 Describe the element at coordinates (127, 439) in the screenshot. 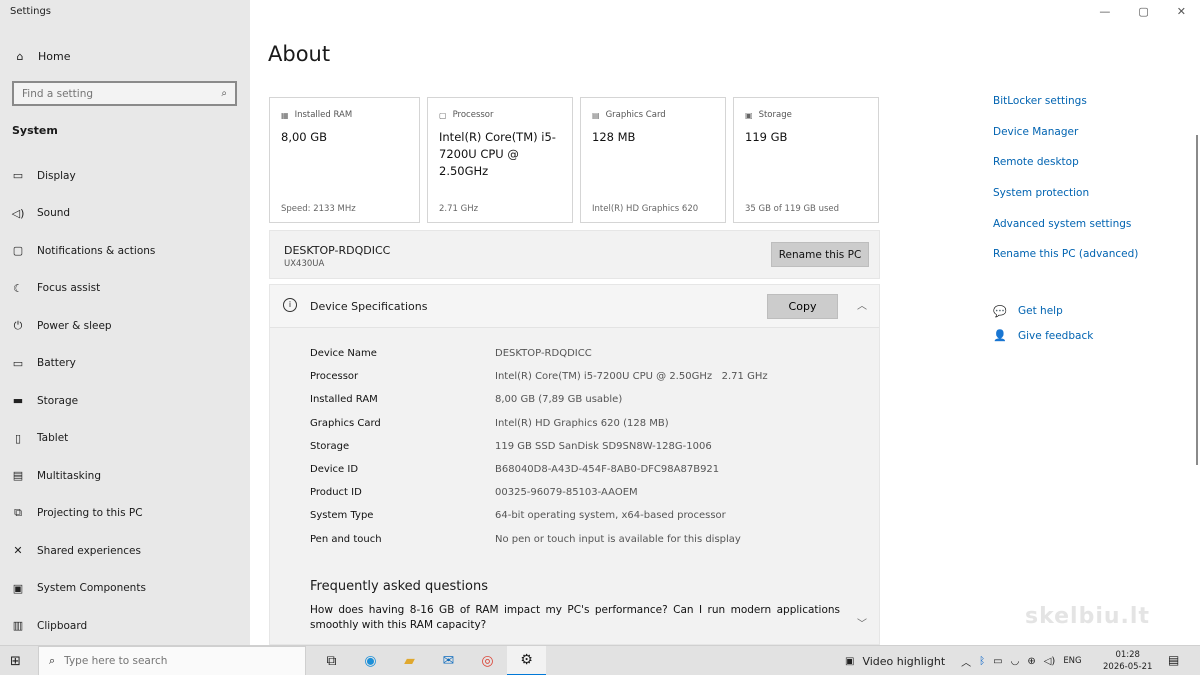

I see `sidebar-item-tablet: ▯ Tablet` at that location.